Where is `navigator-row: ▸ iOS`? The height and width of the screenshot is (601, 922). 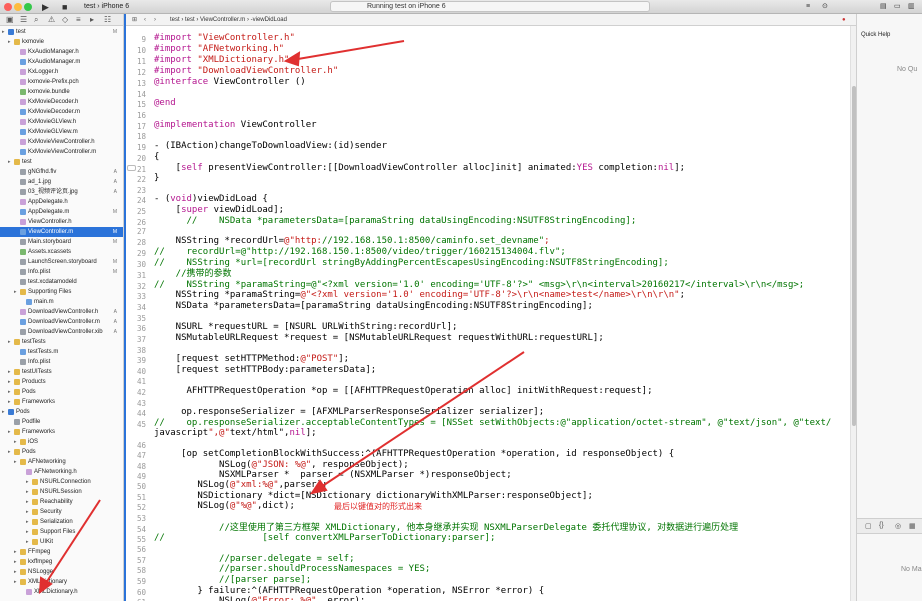 navigator-row: ▸ iOS is located at coordinates (61, 442).